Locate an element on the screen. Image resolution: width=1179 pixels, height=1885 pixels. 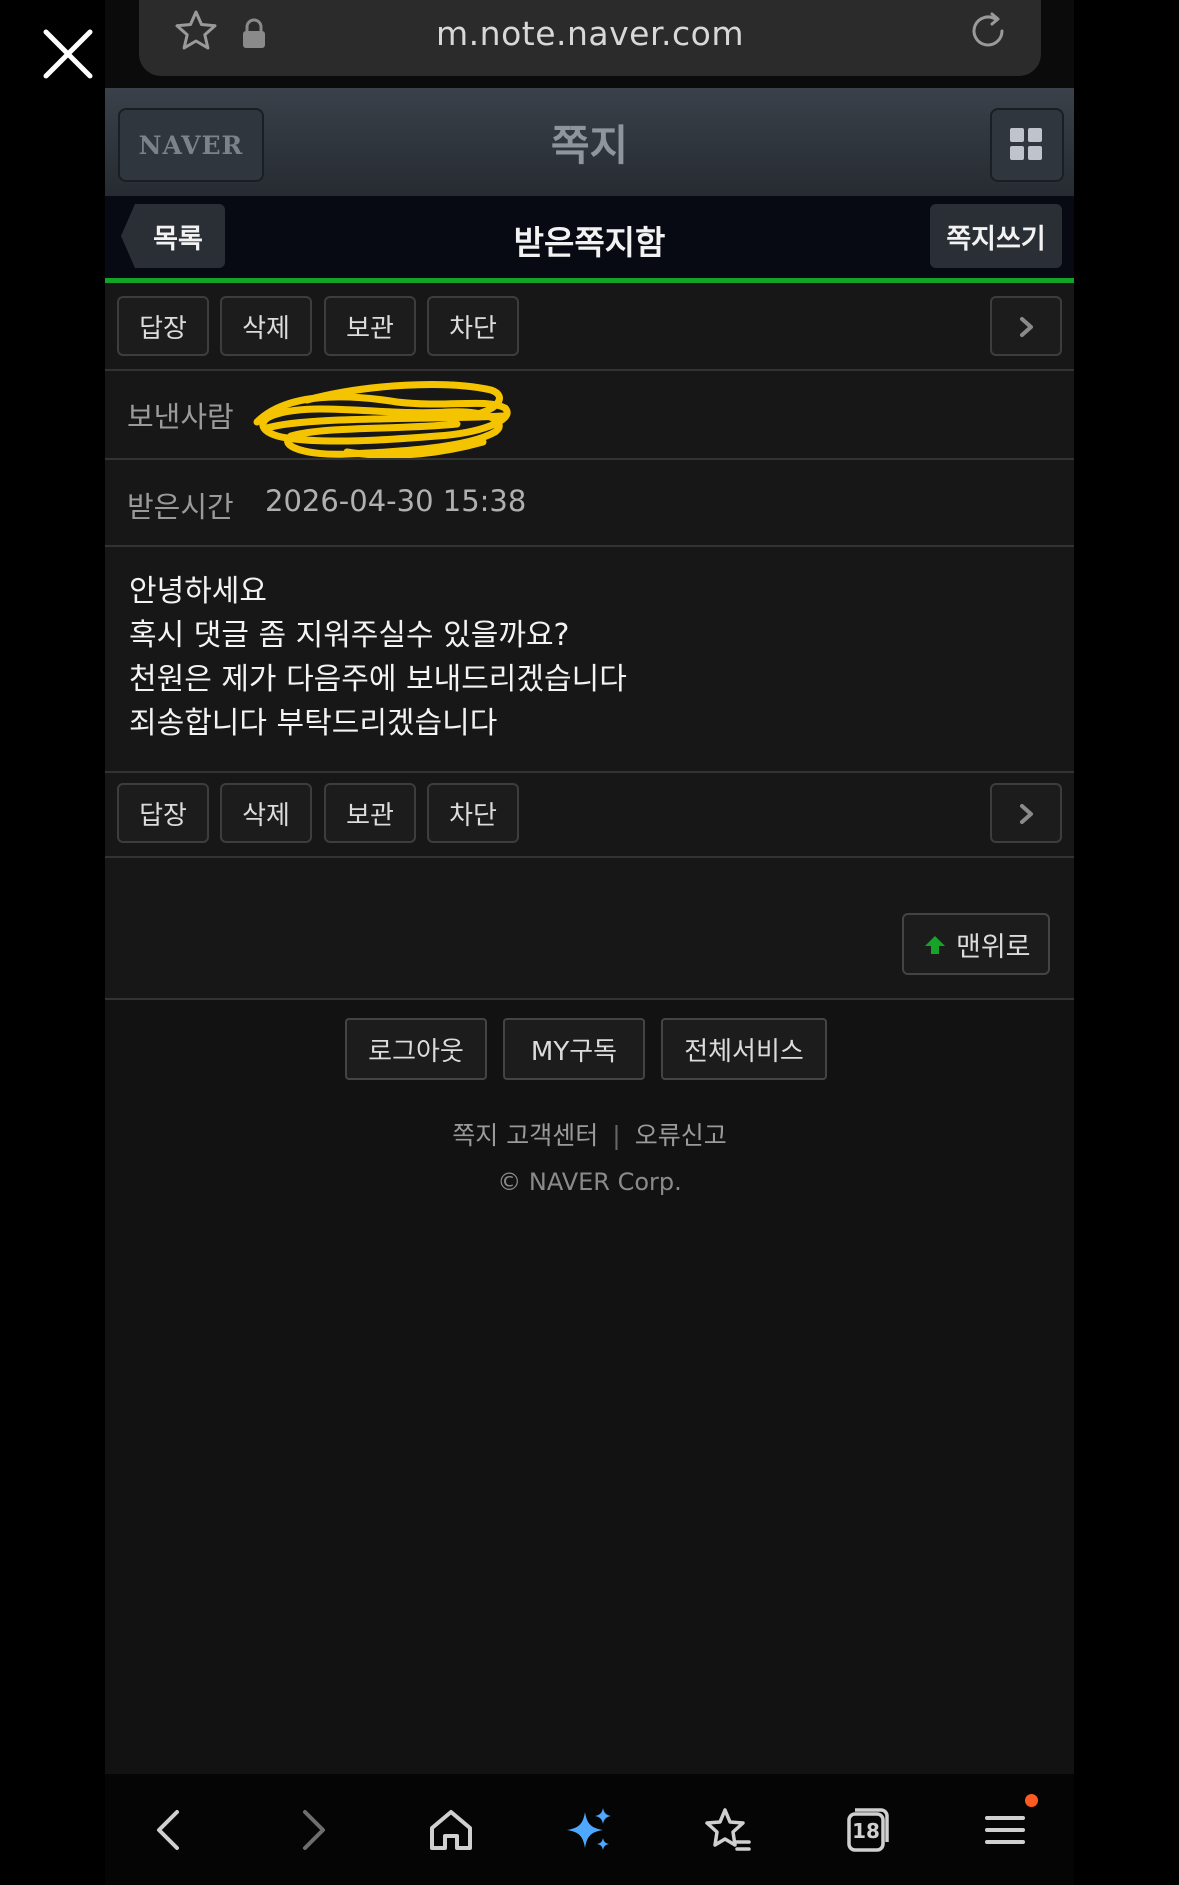
back-to-top-label: 맨위로 is located at coordinates (993, 947).